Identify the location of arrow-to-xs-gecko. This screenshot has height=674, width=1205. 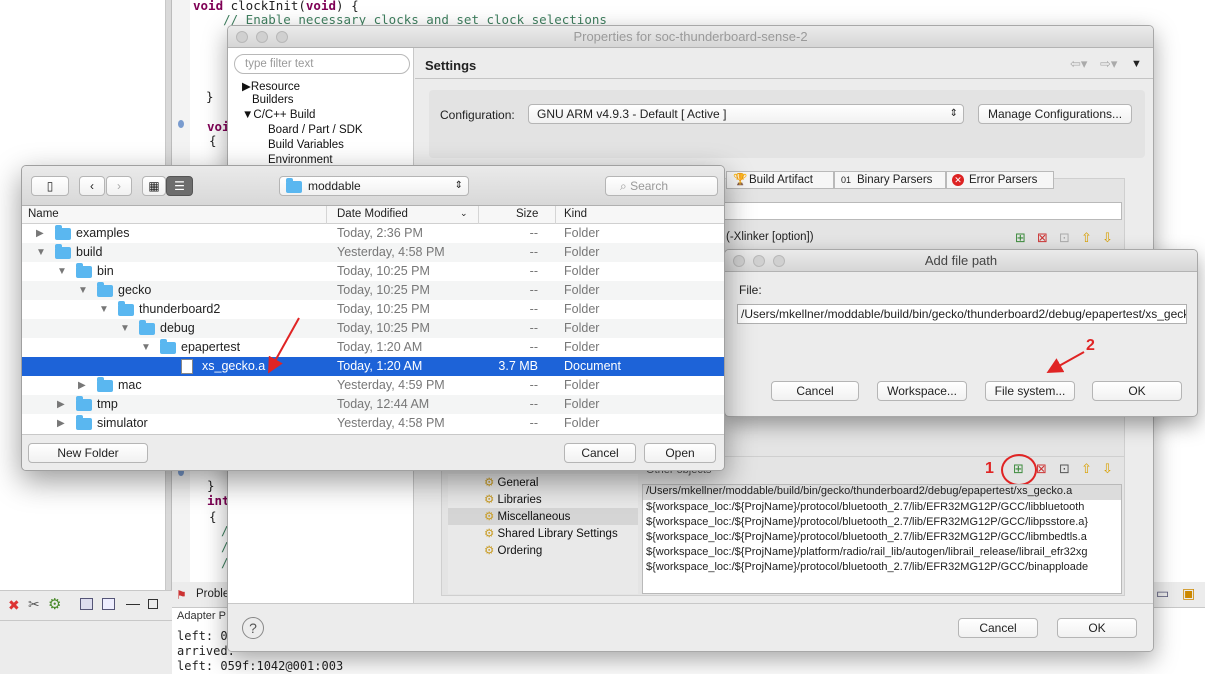
(284, 345).